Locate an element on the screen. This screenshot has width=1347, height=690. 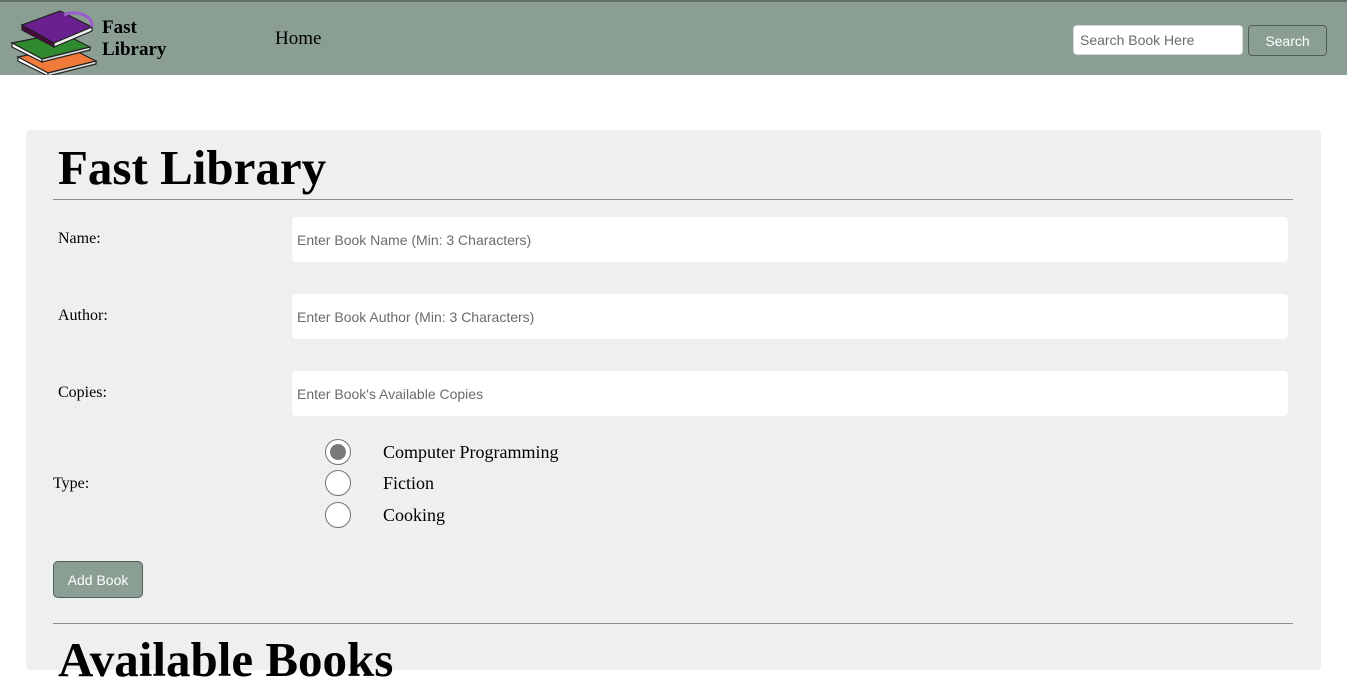
type-radio-computer-programming is located at coordinates (338, 452).